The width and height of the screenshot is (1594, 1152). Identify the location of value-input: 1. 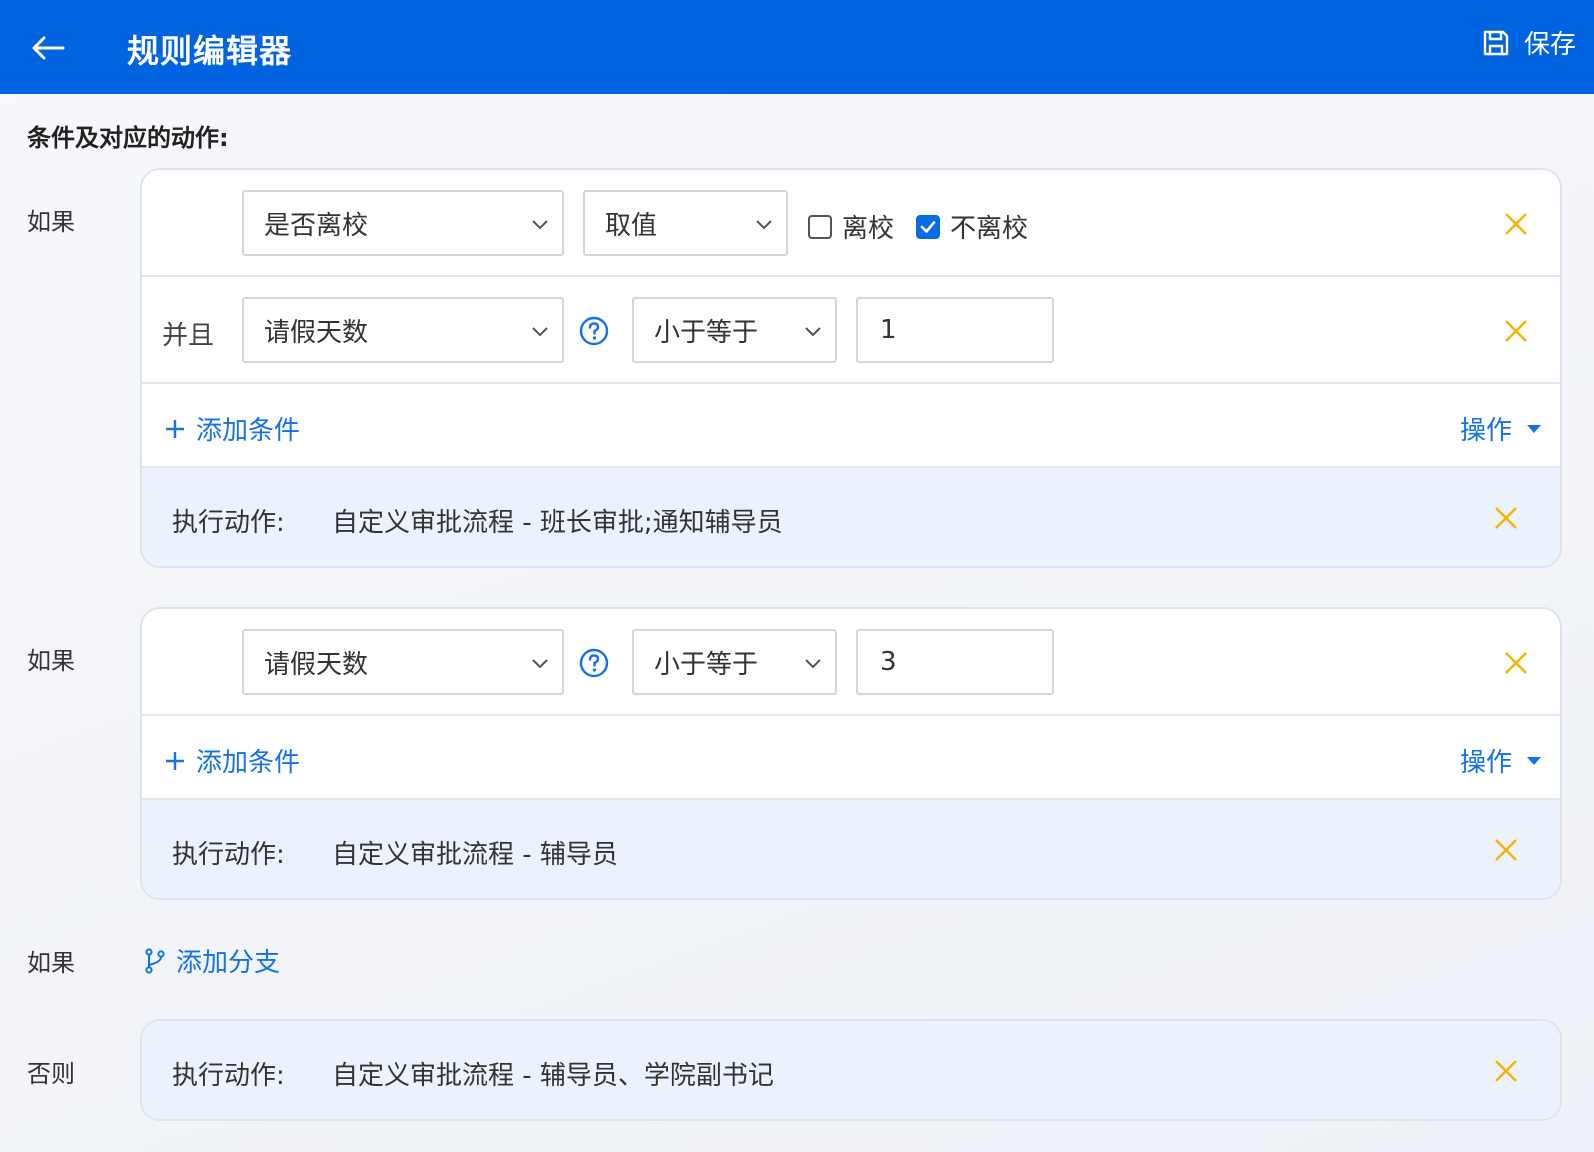
(955, 330).